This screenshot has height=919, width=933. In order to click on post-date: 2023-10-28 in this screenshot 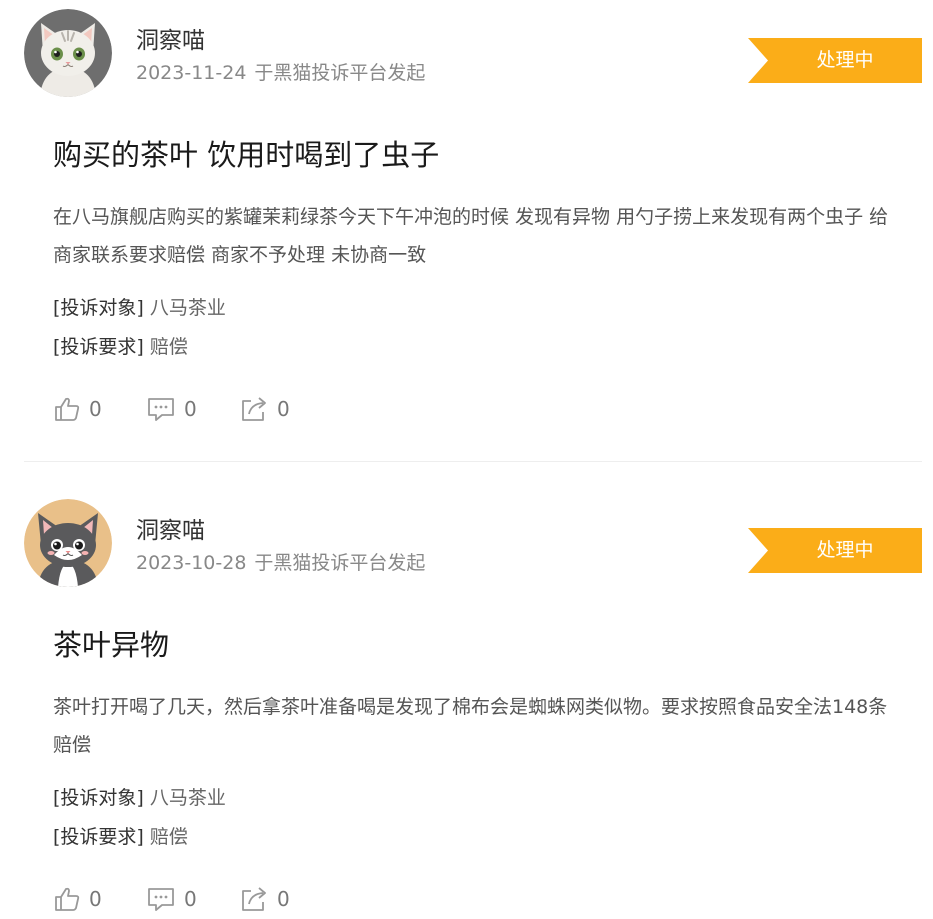, I will do `click(191, 563)`.